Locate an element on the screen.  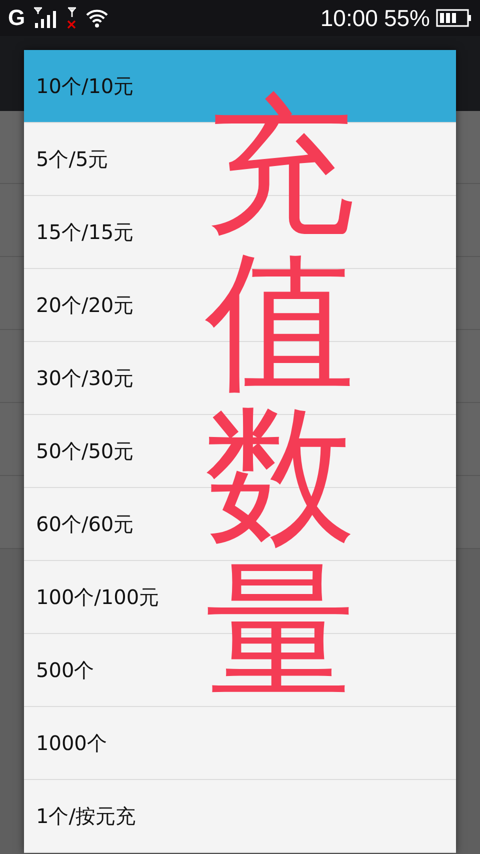
dropdown-option: 1000个 is located at coordinates (240, 743).